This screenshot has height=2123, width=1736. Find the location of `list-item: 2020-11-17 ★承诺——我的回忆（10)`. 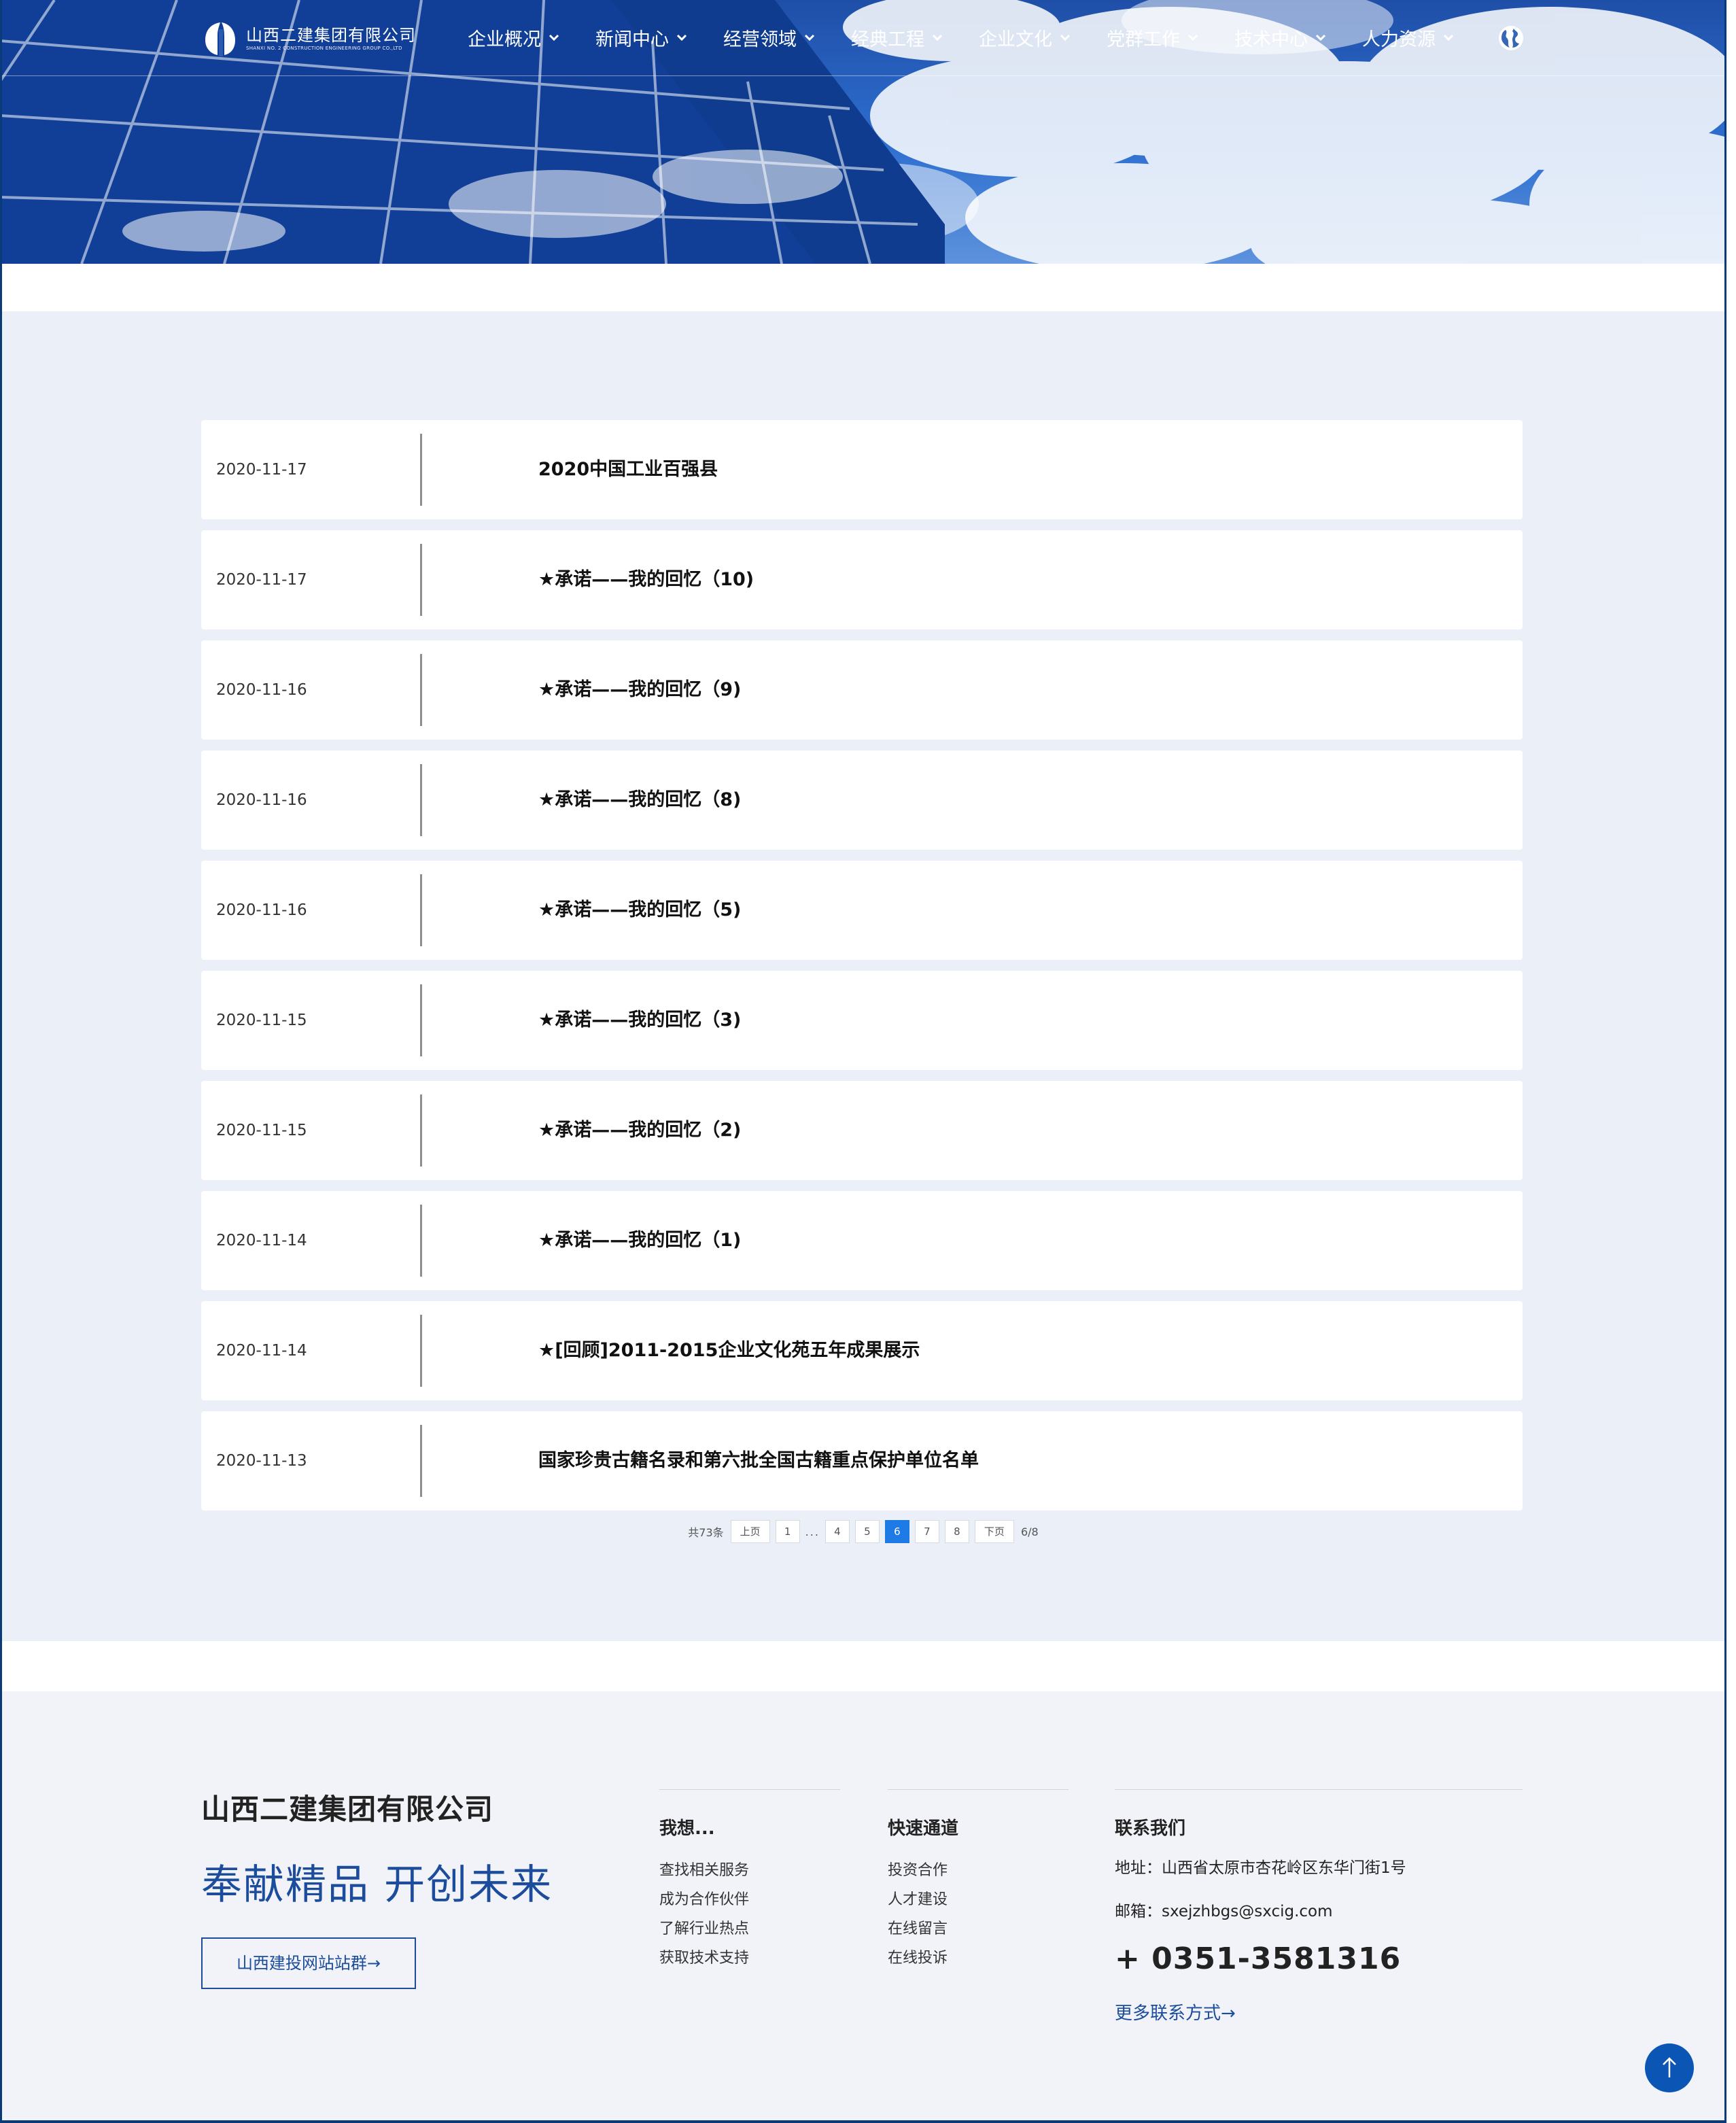

list-item: 2020-11-17 ★承诺——我的回忆（10) is located at coordinates (862, 579).